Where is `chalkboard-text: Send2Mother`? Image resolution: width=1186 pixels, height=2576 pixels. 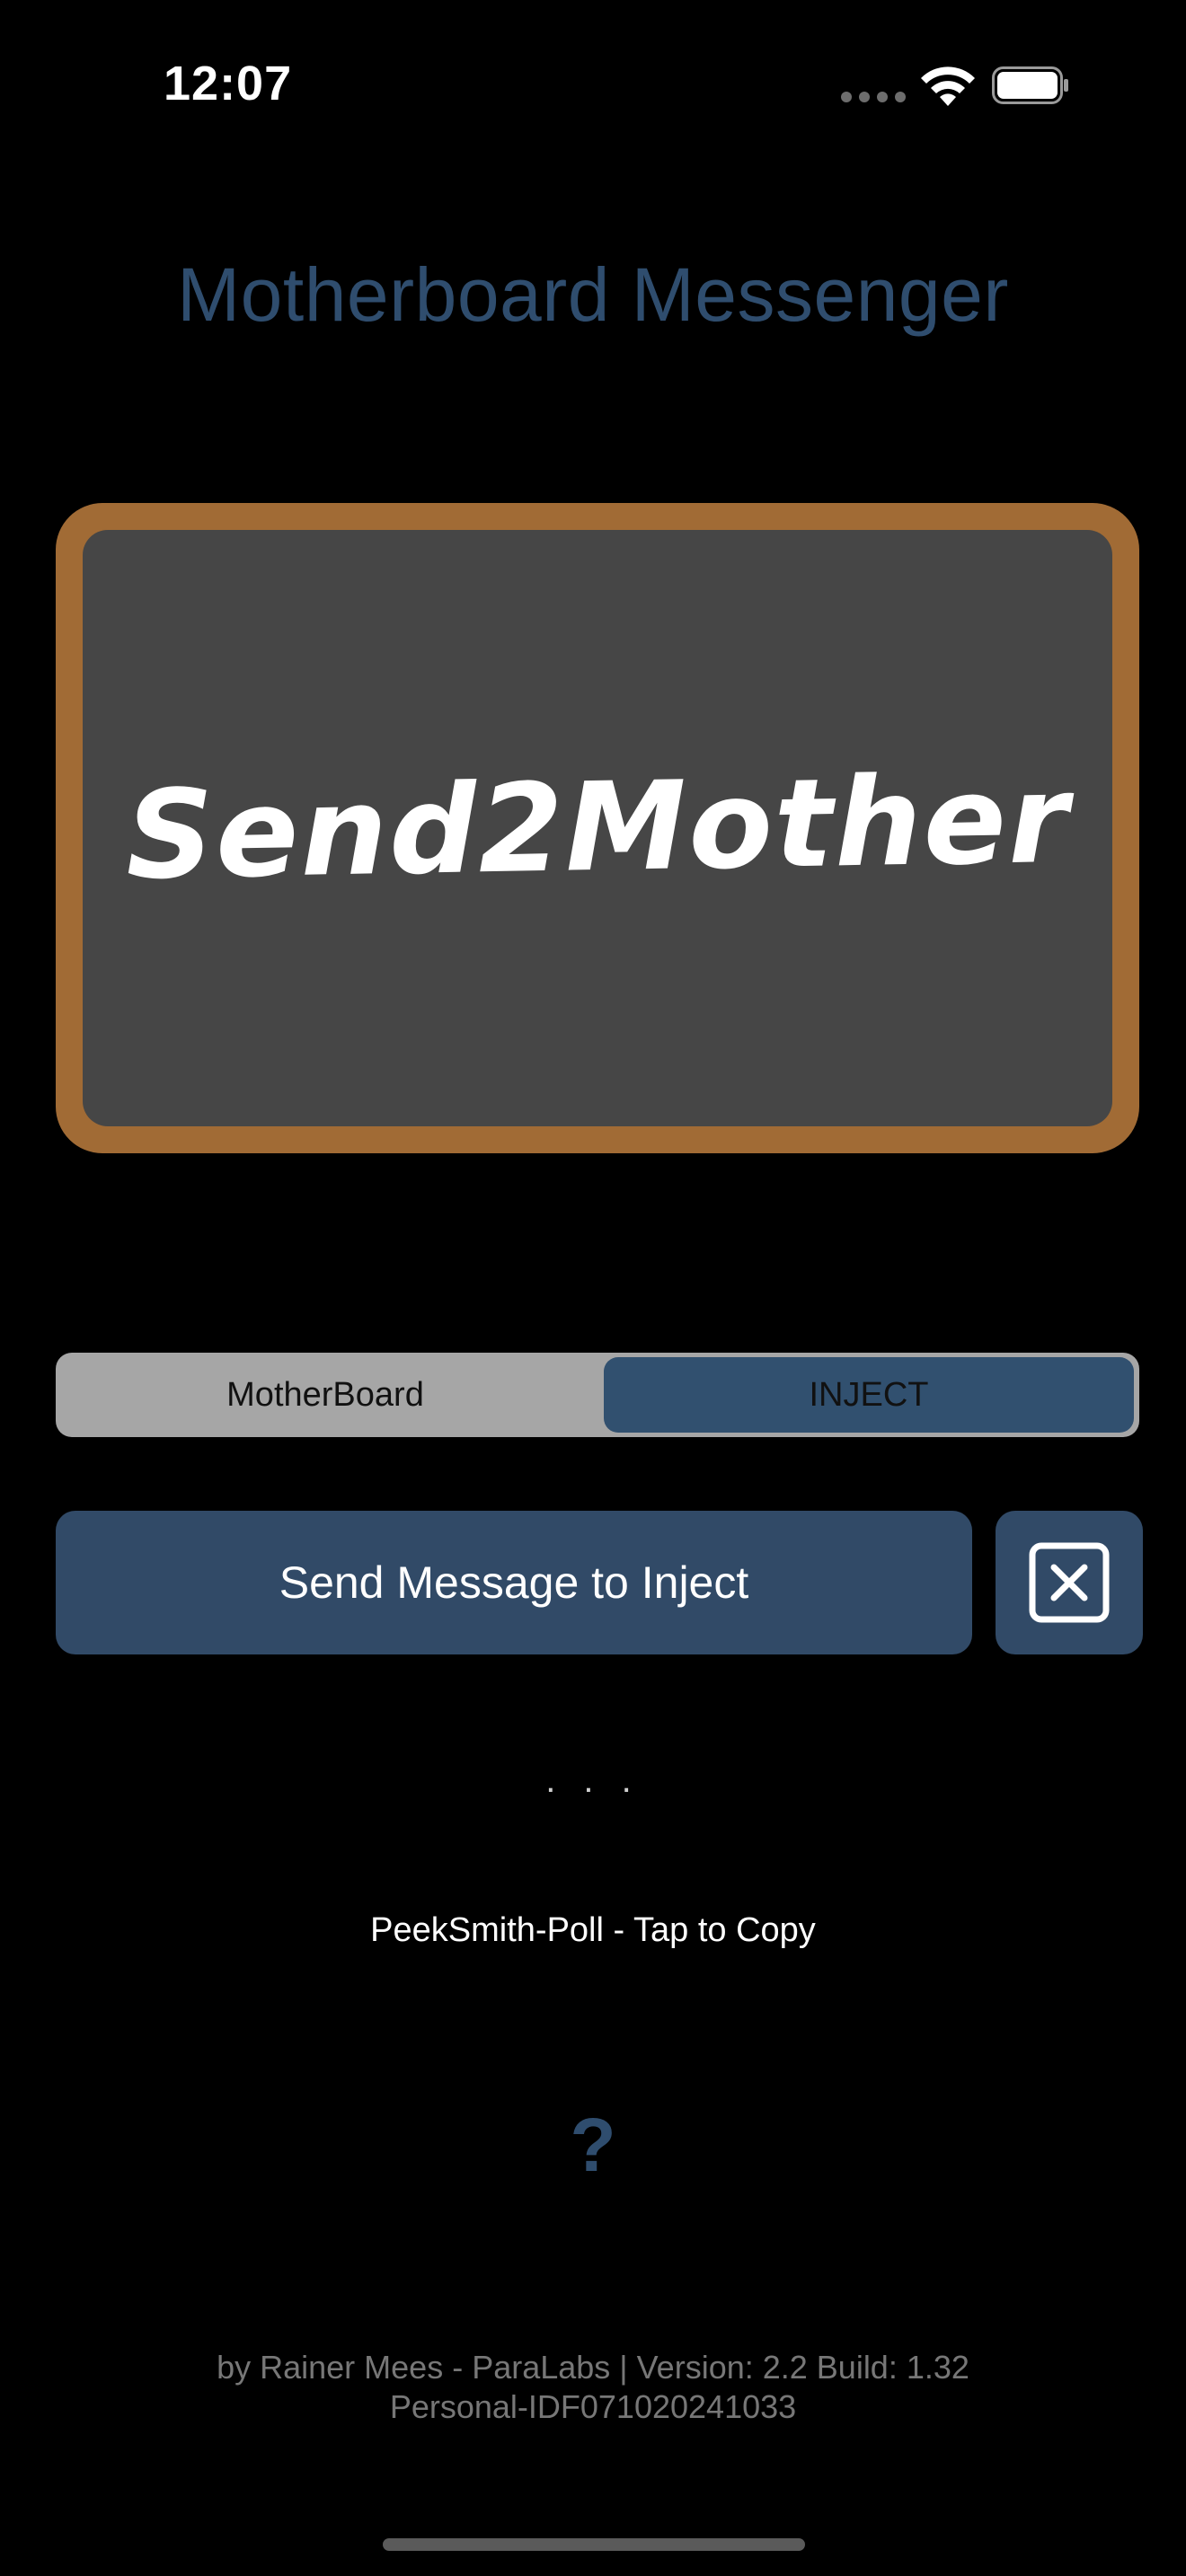
chalkboard-text: Send2Mother is located at coordinates (597, 828).